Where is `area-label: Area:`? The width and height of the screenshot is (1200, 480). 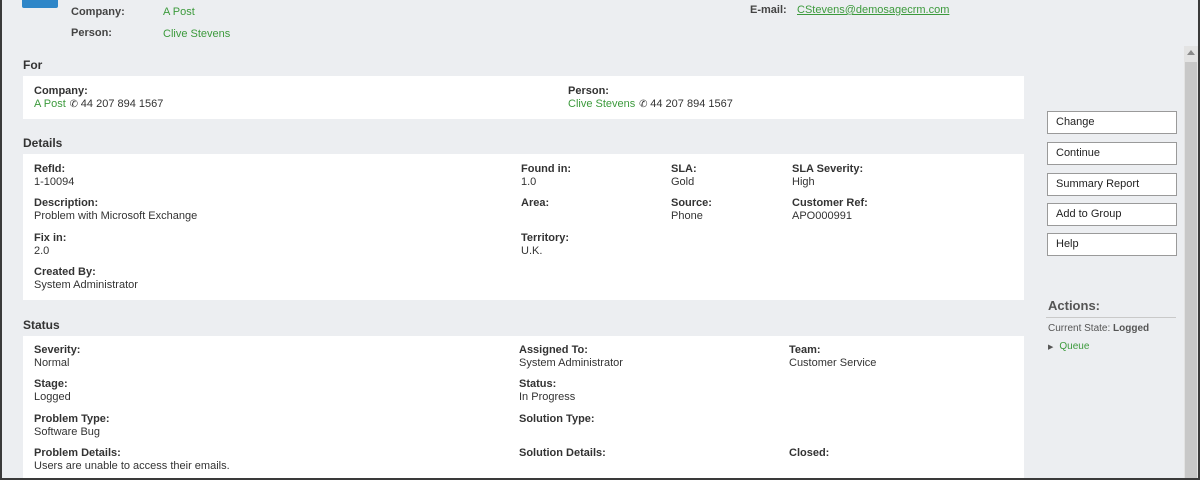
area-label: Area: is located at coordinates (535, 203).